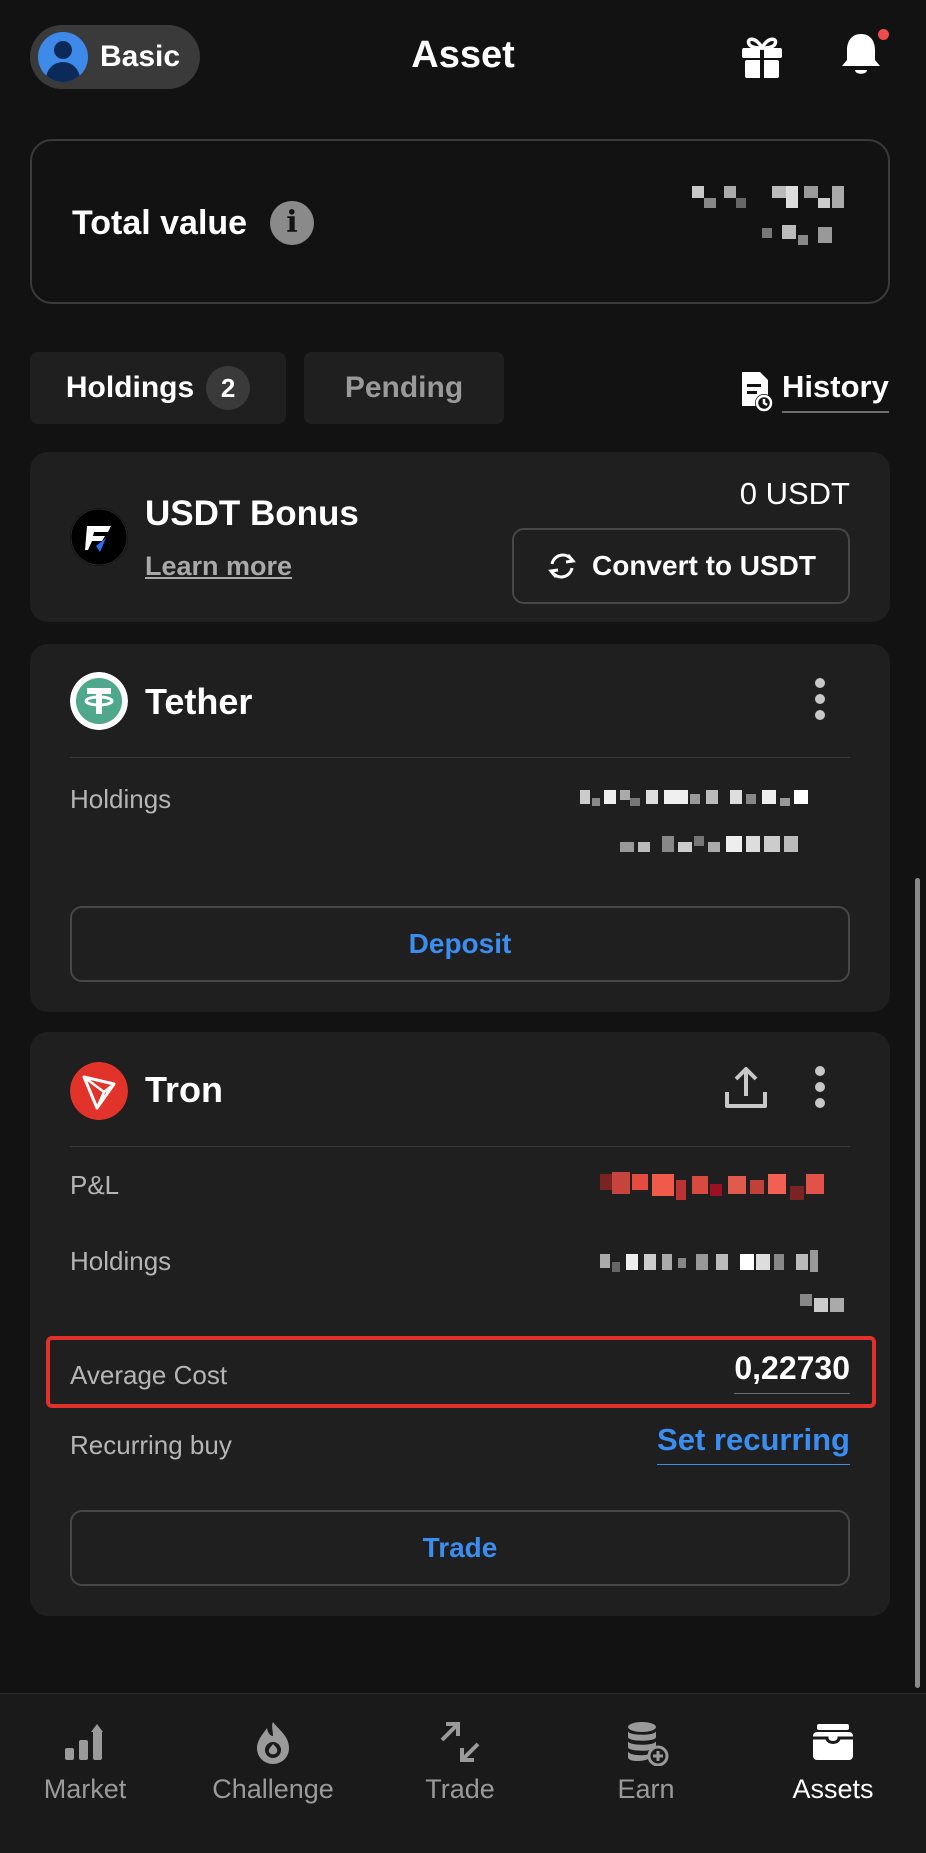  What do you see at coordinates (151, 1445) in the screenshot?
I see `recurring-buy-label: Recurring buy` at bounding box center [151, 1445].